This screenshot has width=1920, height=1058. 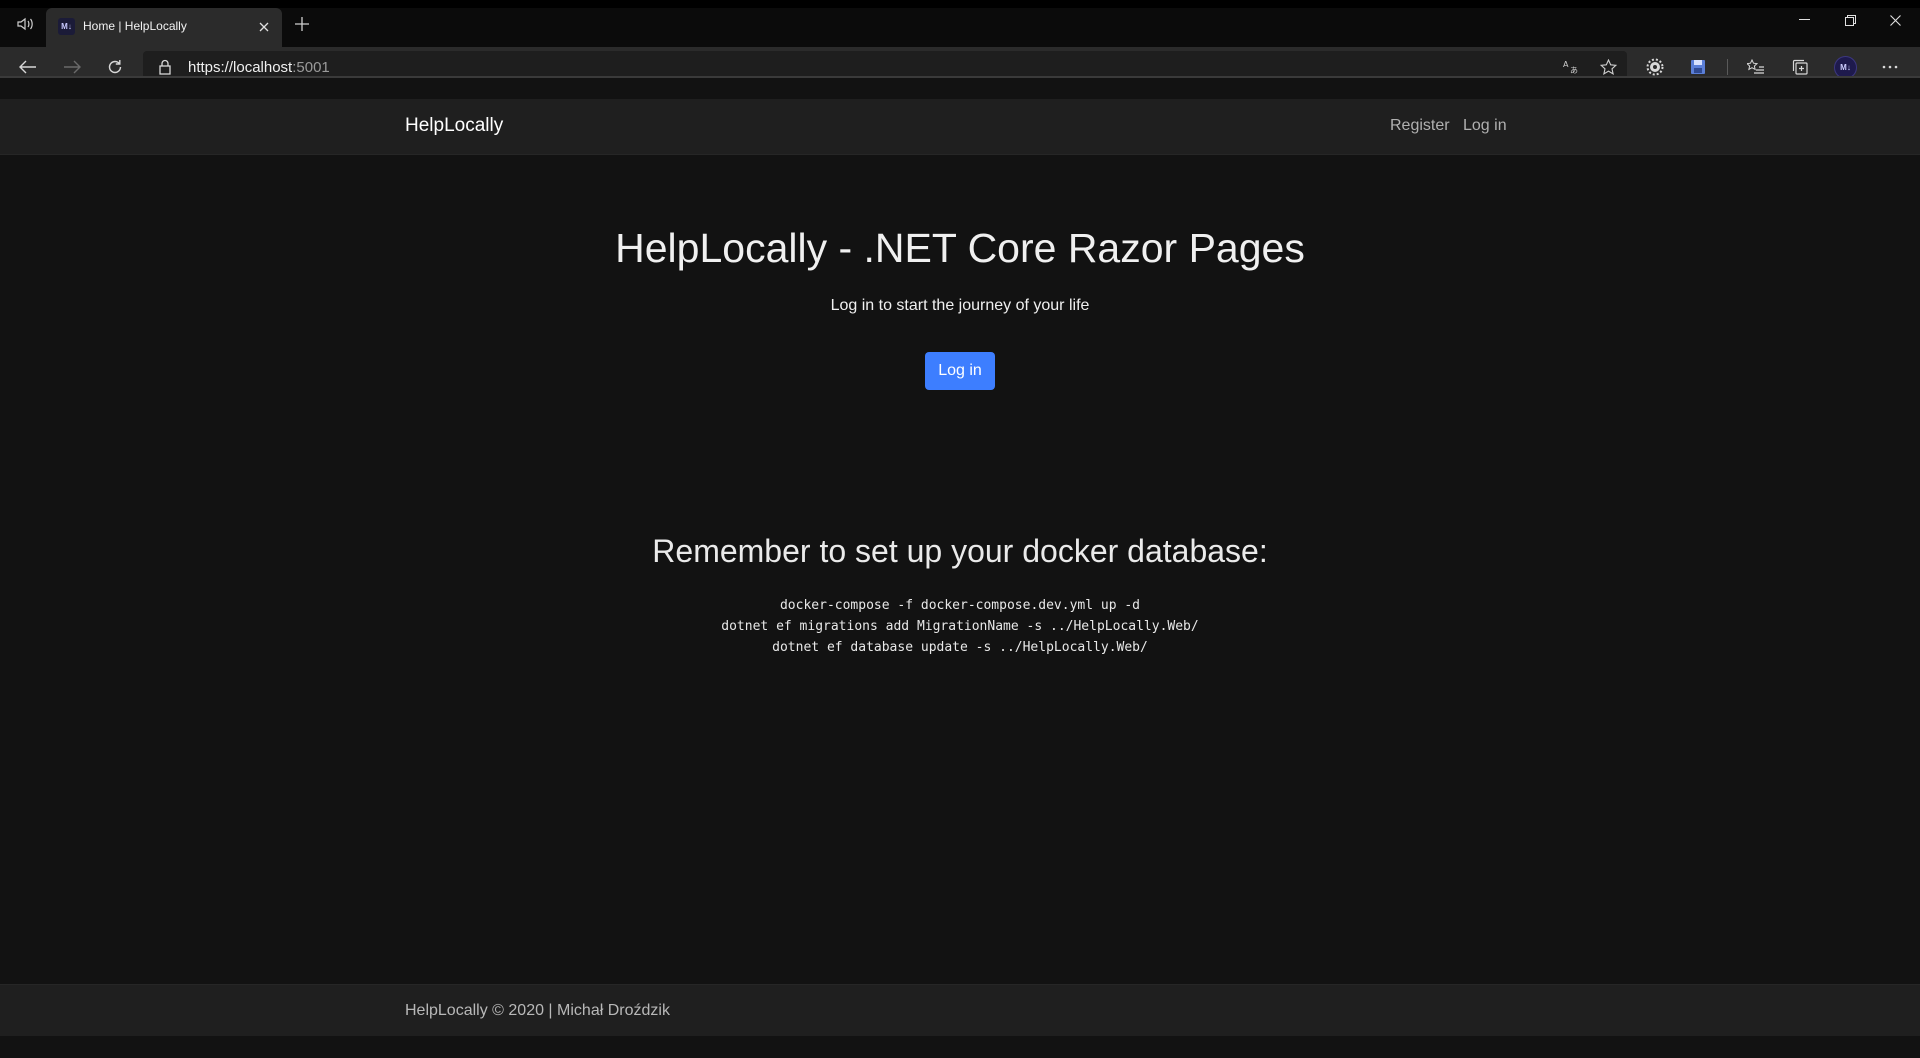 I want to click on top-border, so click(x=960, y=4).